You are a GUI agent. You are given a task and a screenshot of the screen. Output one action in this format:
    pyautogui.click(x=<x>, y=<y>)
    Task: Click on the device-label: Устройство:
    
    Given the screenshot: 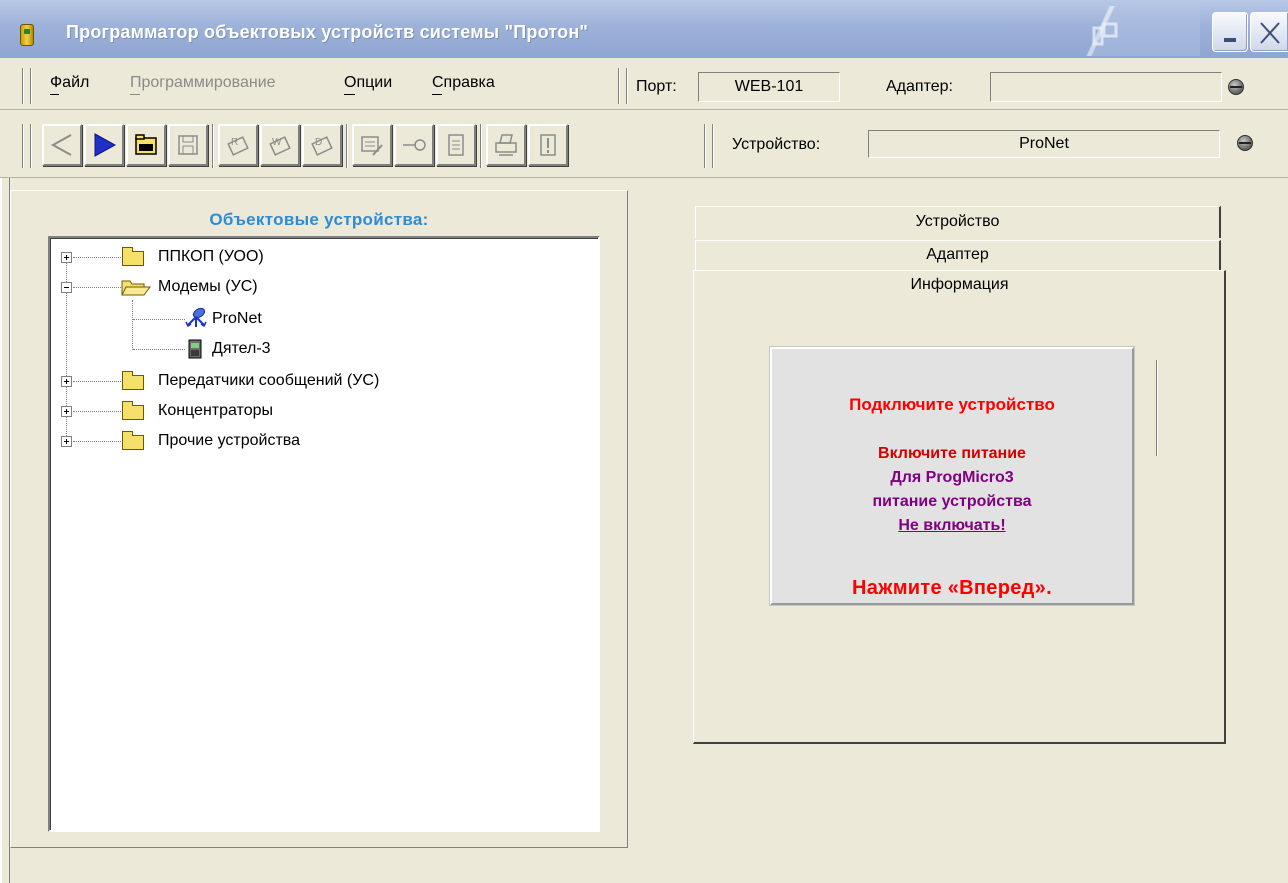 What is the action you would take?
    pyautogui.click(x=776, y=144)
    